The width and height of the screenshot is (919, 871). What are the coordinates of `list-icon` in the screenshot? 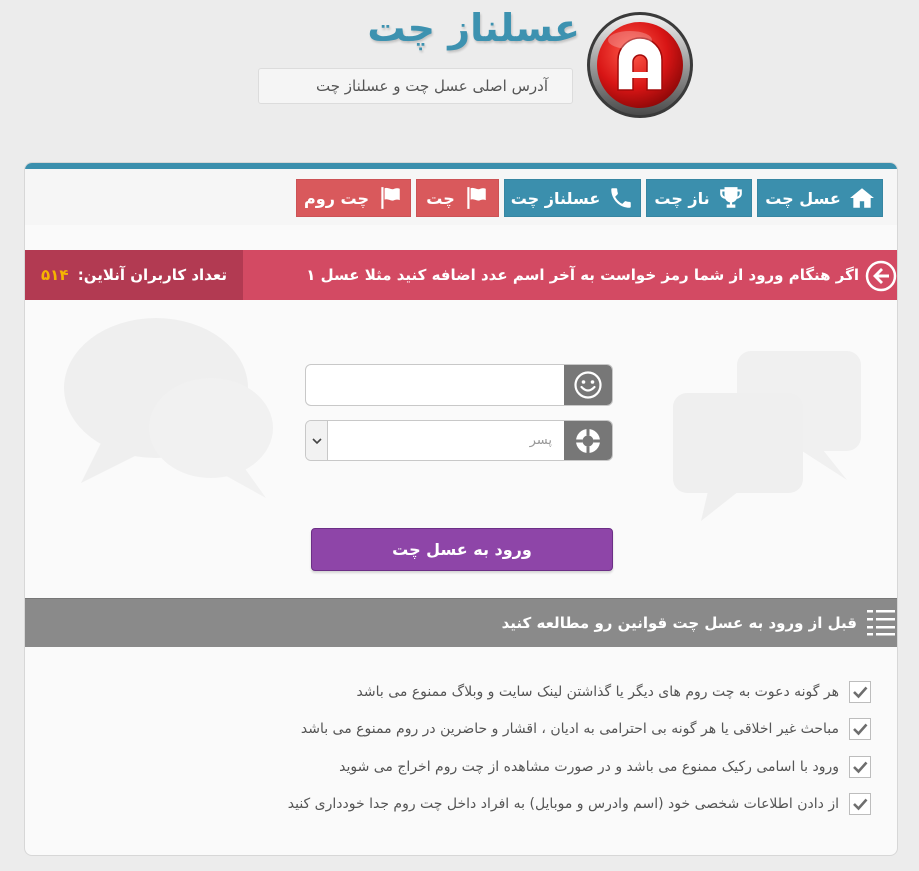 It's located at (881, 623).